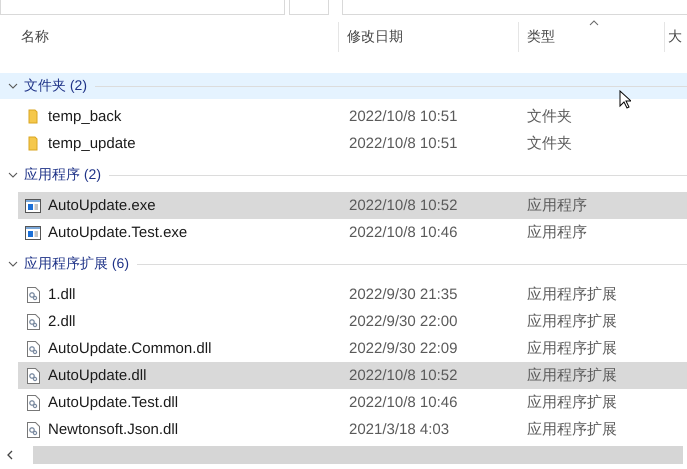  I want to click on file-row: 2.dll 2022/9/30 22:00 应用程序扩展, so click(352, 321).